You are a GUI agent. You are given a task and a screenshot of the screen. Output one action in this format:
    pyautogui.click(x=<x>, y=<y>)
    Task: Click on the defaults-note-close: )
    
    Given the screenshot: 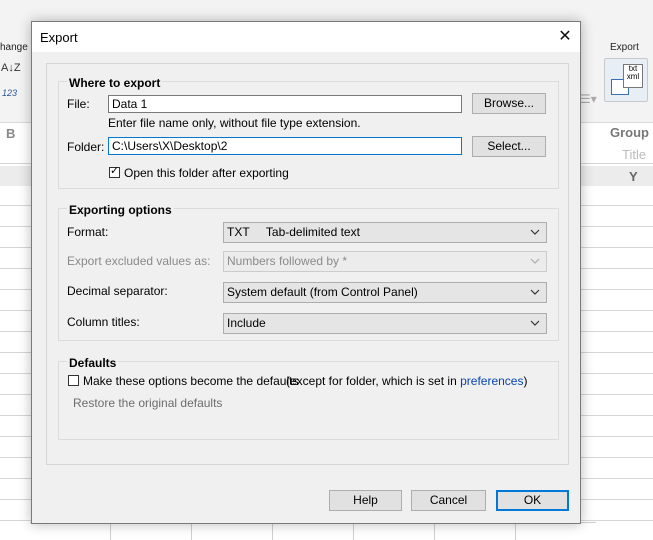 What is the action you would take?
    pyautogui.click(x=525, y=381)
    